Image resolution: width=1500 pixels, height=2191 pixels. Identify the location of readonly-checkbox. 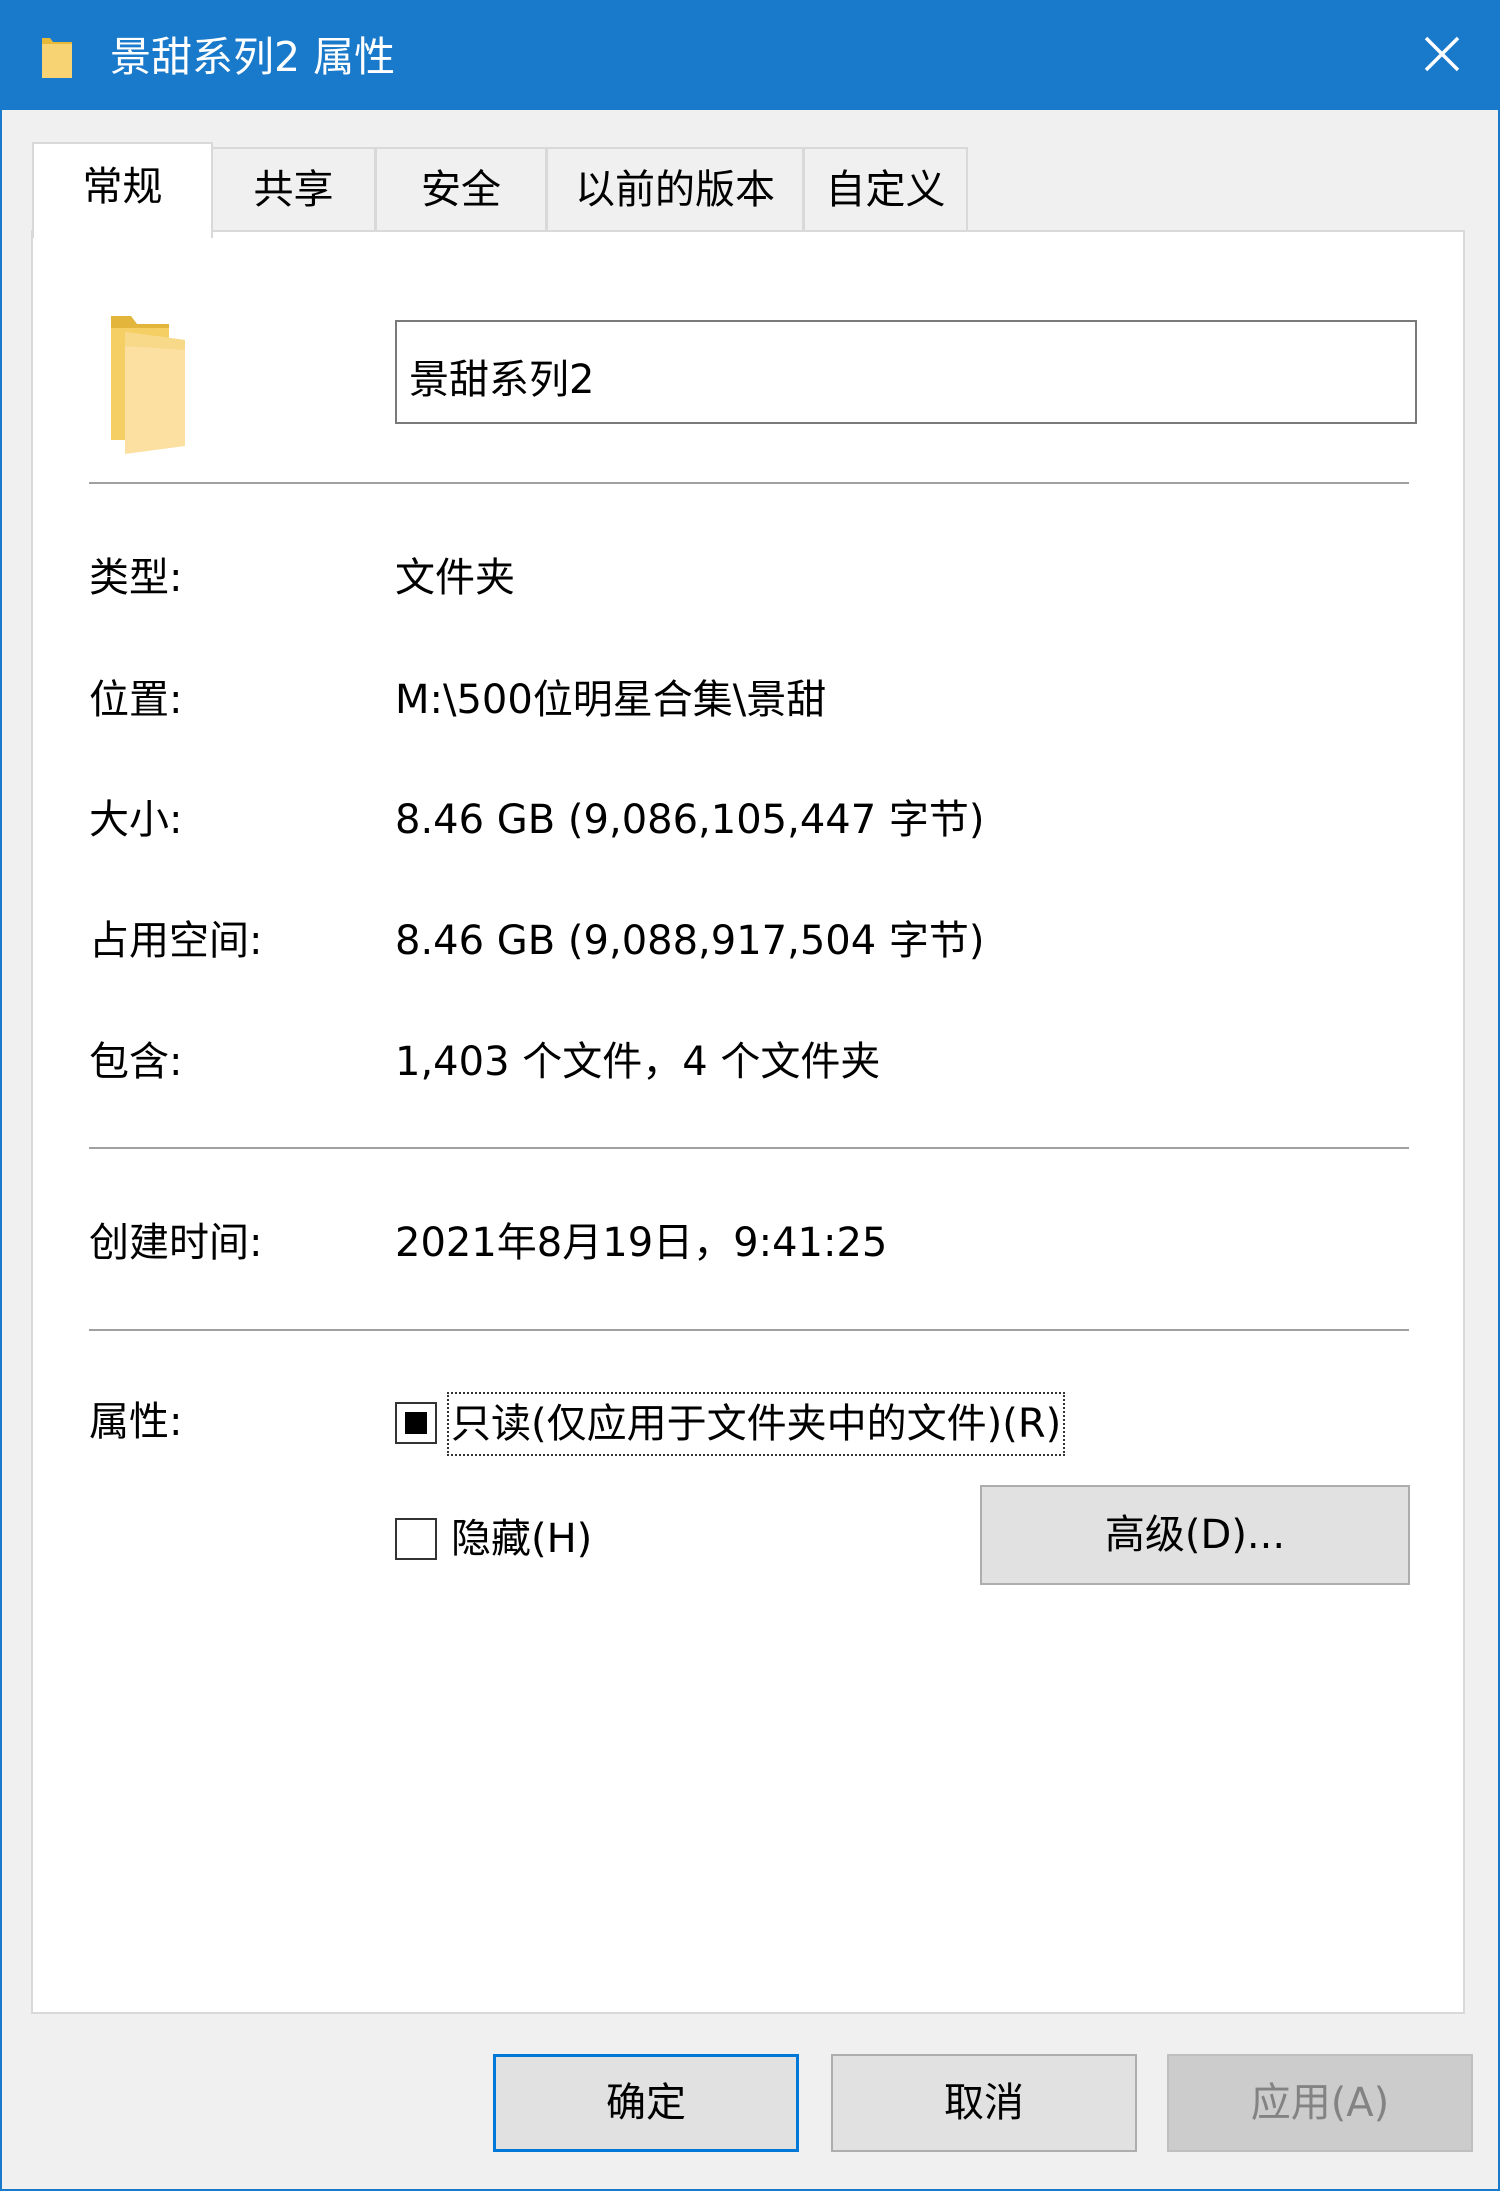
(416, 1423).